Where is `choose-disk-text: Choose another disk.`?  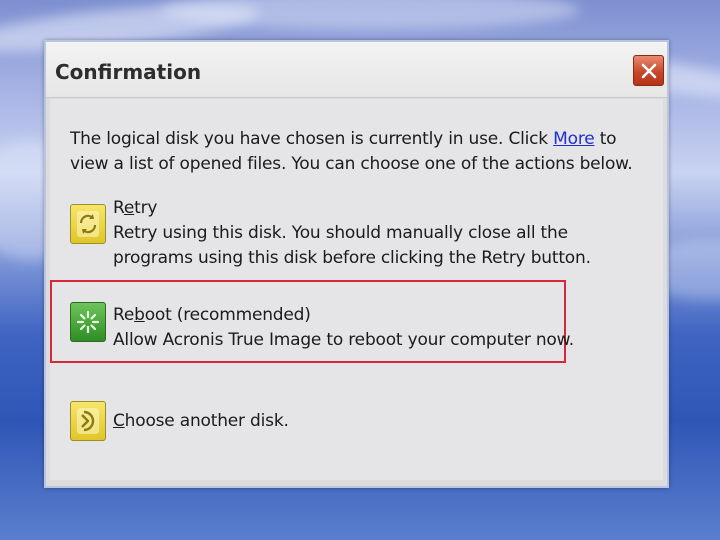 choose-disk-text: Choose another disk. is located at coordinates (378, 421).